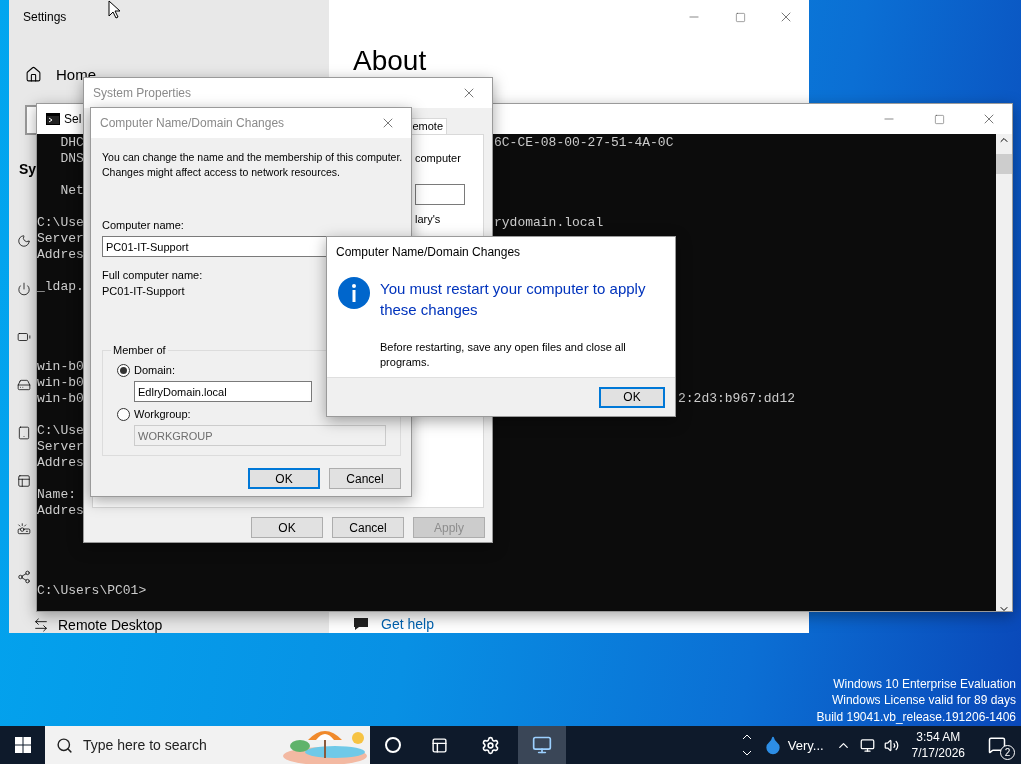 This screenshot has height=764, width=1021. What do you see at coordinates (24, 289) in the screenshot?
I see `power-icon` at bounding box center [24, 289].